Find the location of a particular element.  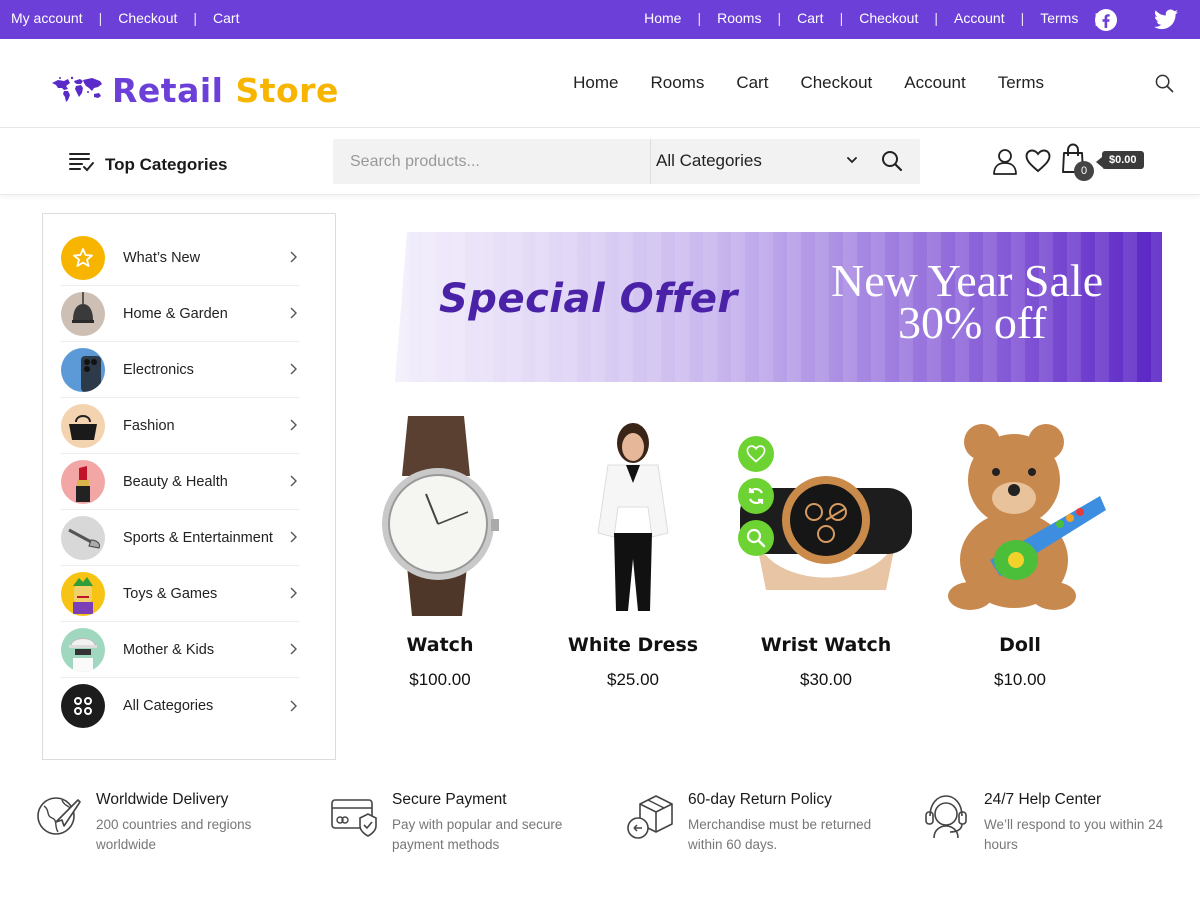

category-item-beauty-health: Beauty & Health is located at coordinates (180, 482).